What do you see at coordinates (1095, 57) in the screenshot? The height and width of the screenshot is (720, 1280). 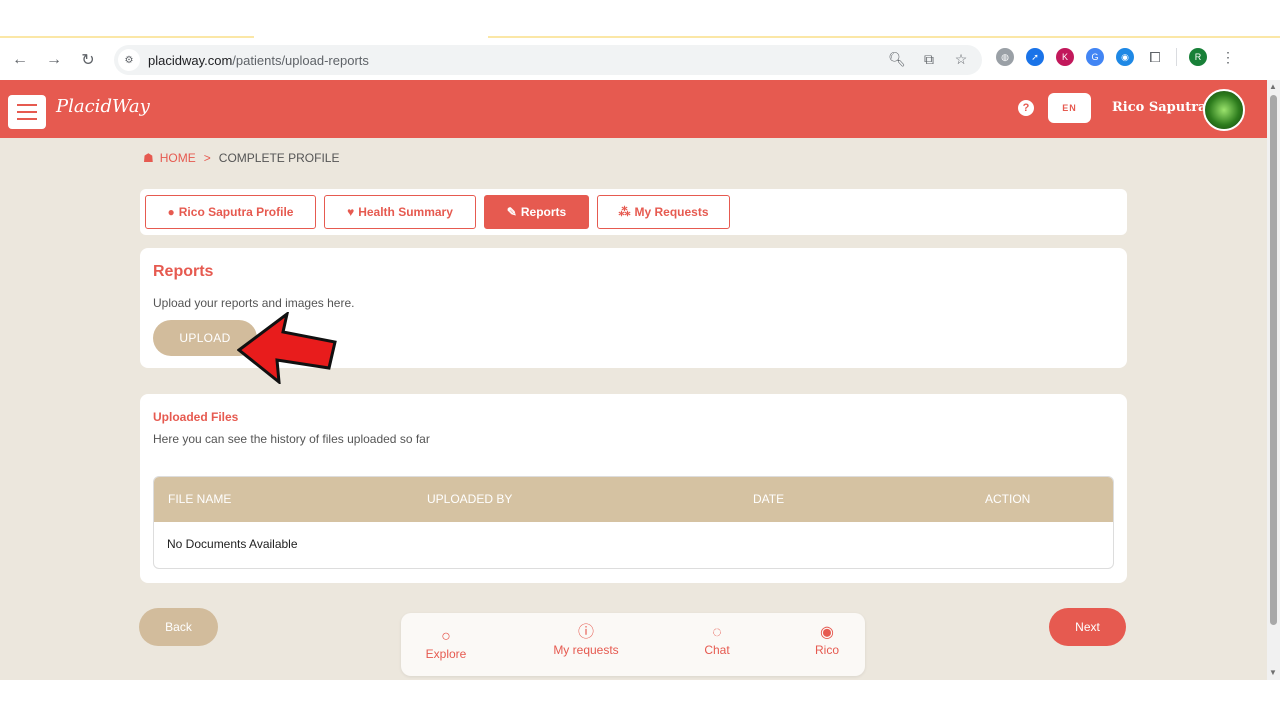 I see `translate-extension-icon: G` at bounding box center [1095, 57].